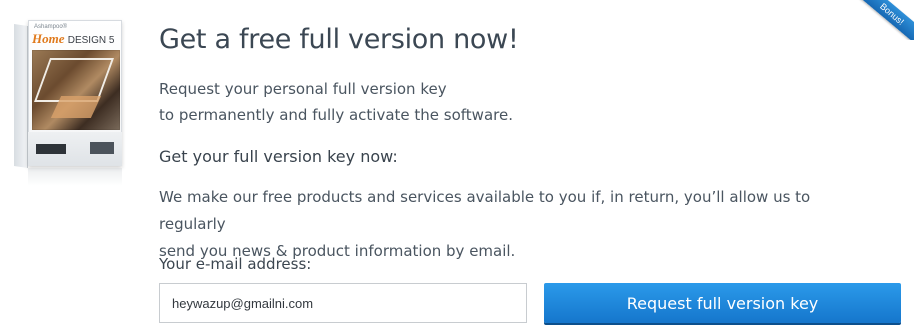  I want to click on product-brand: Ashampoo®, so click(51, 27).